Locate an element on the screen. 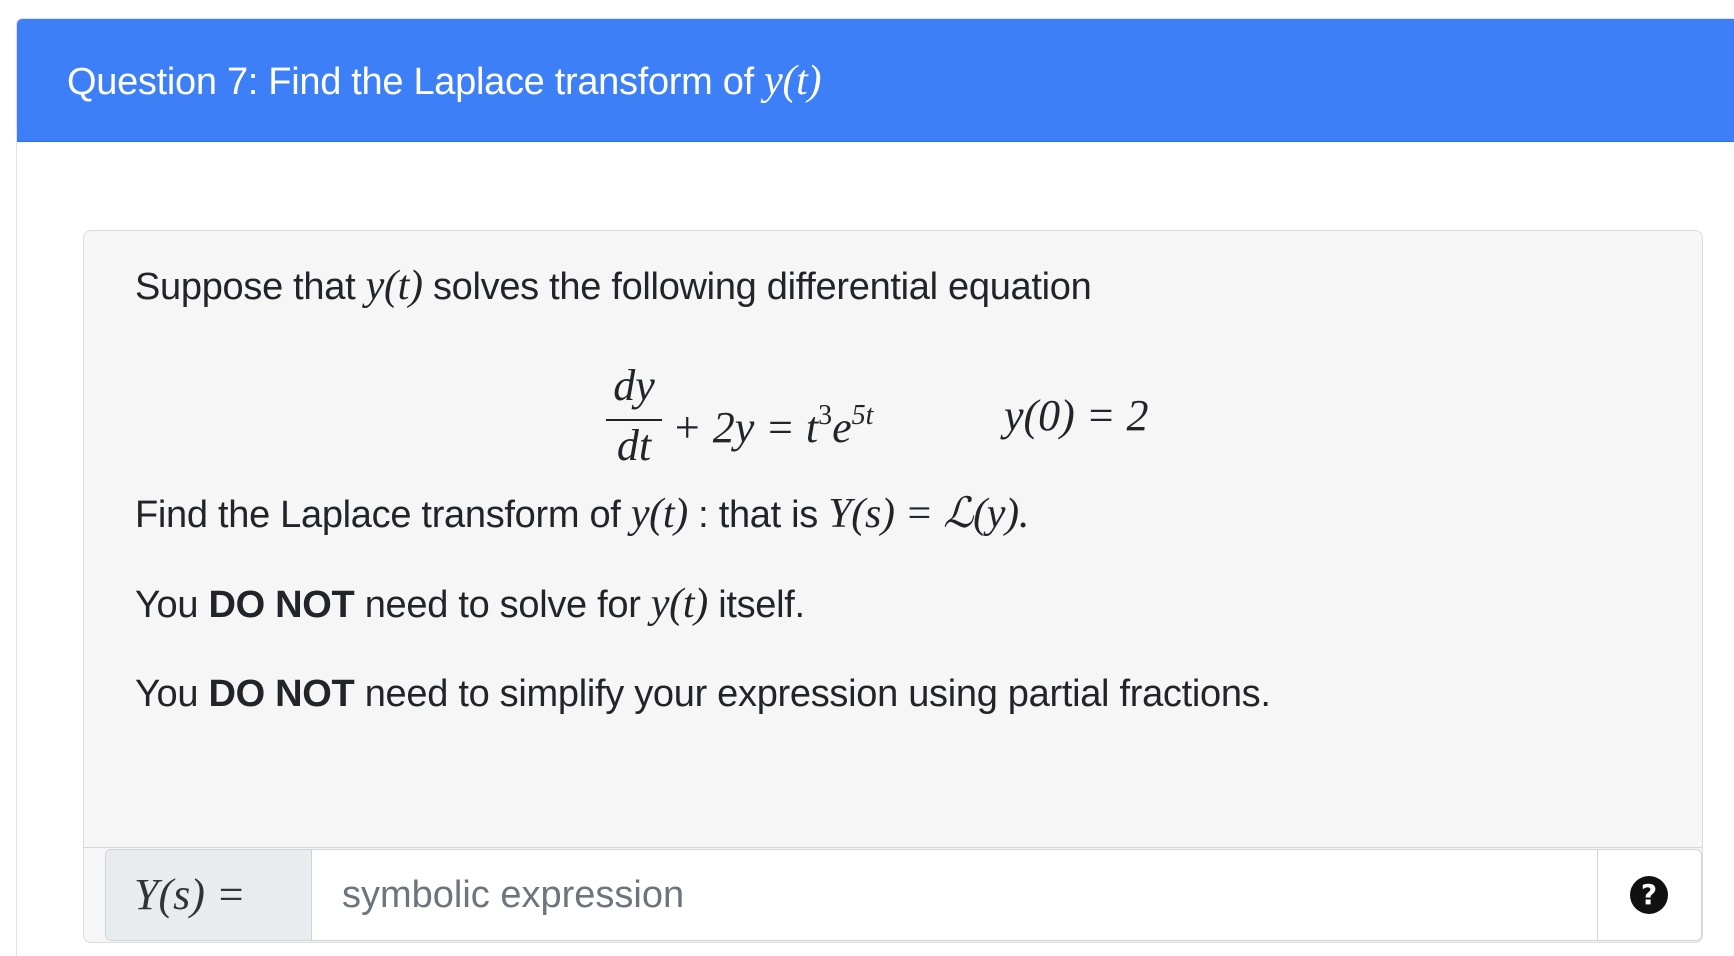 This screenshot has width=1734, height=956. answer-label: Y(s) = is located at coordinates (209, 895).